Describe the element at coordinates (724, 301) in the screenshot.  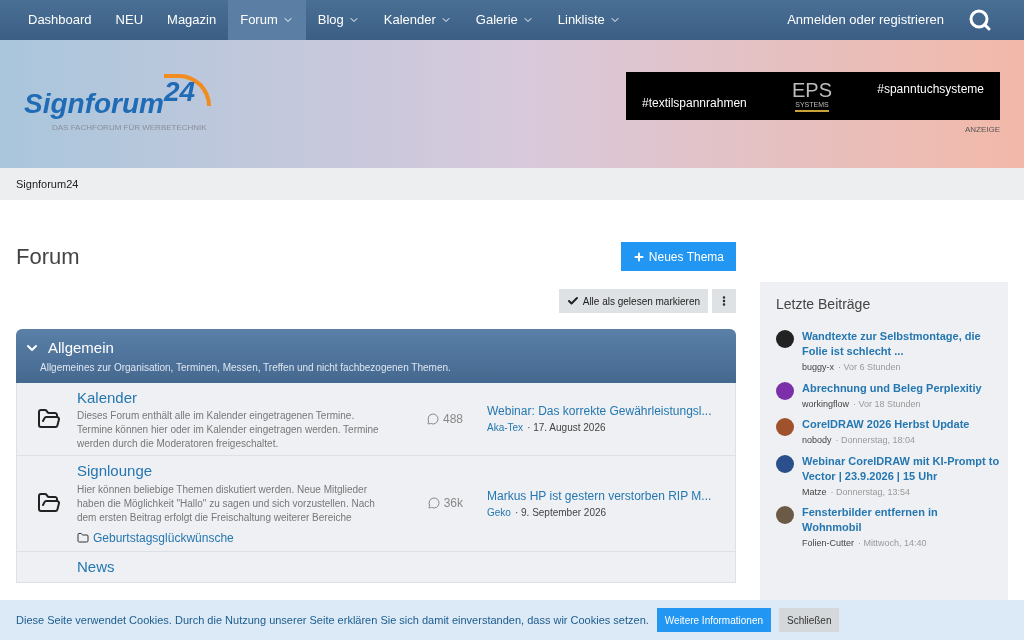
I see `more-options-button` at that location.